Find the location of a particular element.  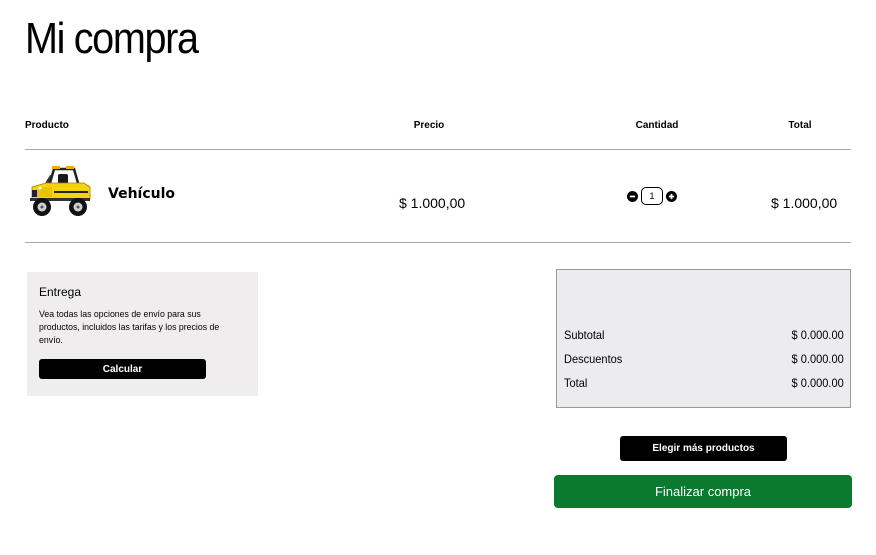

quantity-input is located at coordinates (652, 196).